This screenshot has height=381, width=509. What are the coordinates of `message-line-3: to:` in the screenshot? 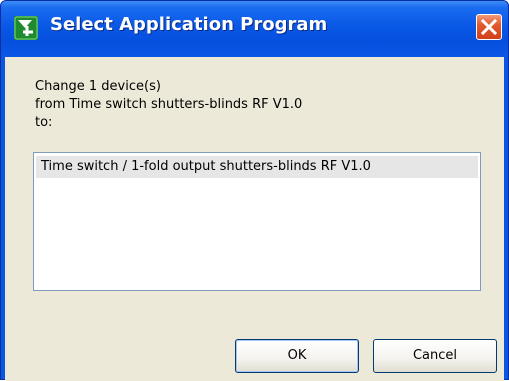 It's located at (44, 122).